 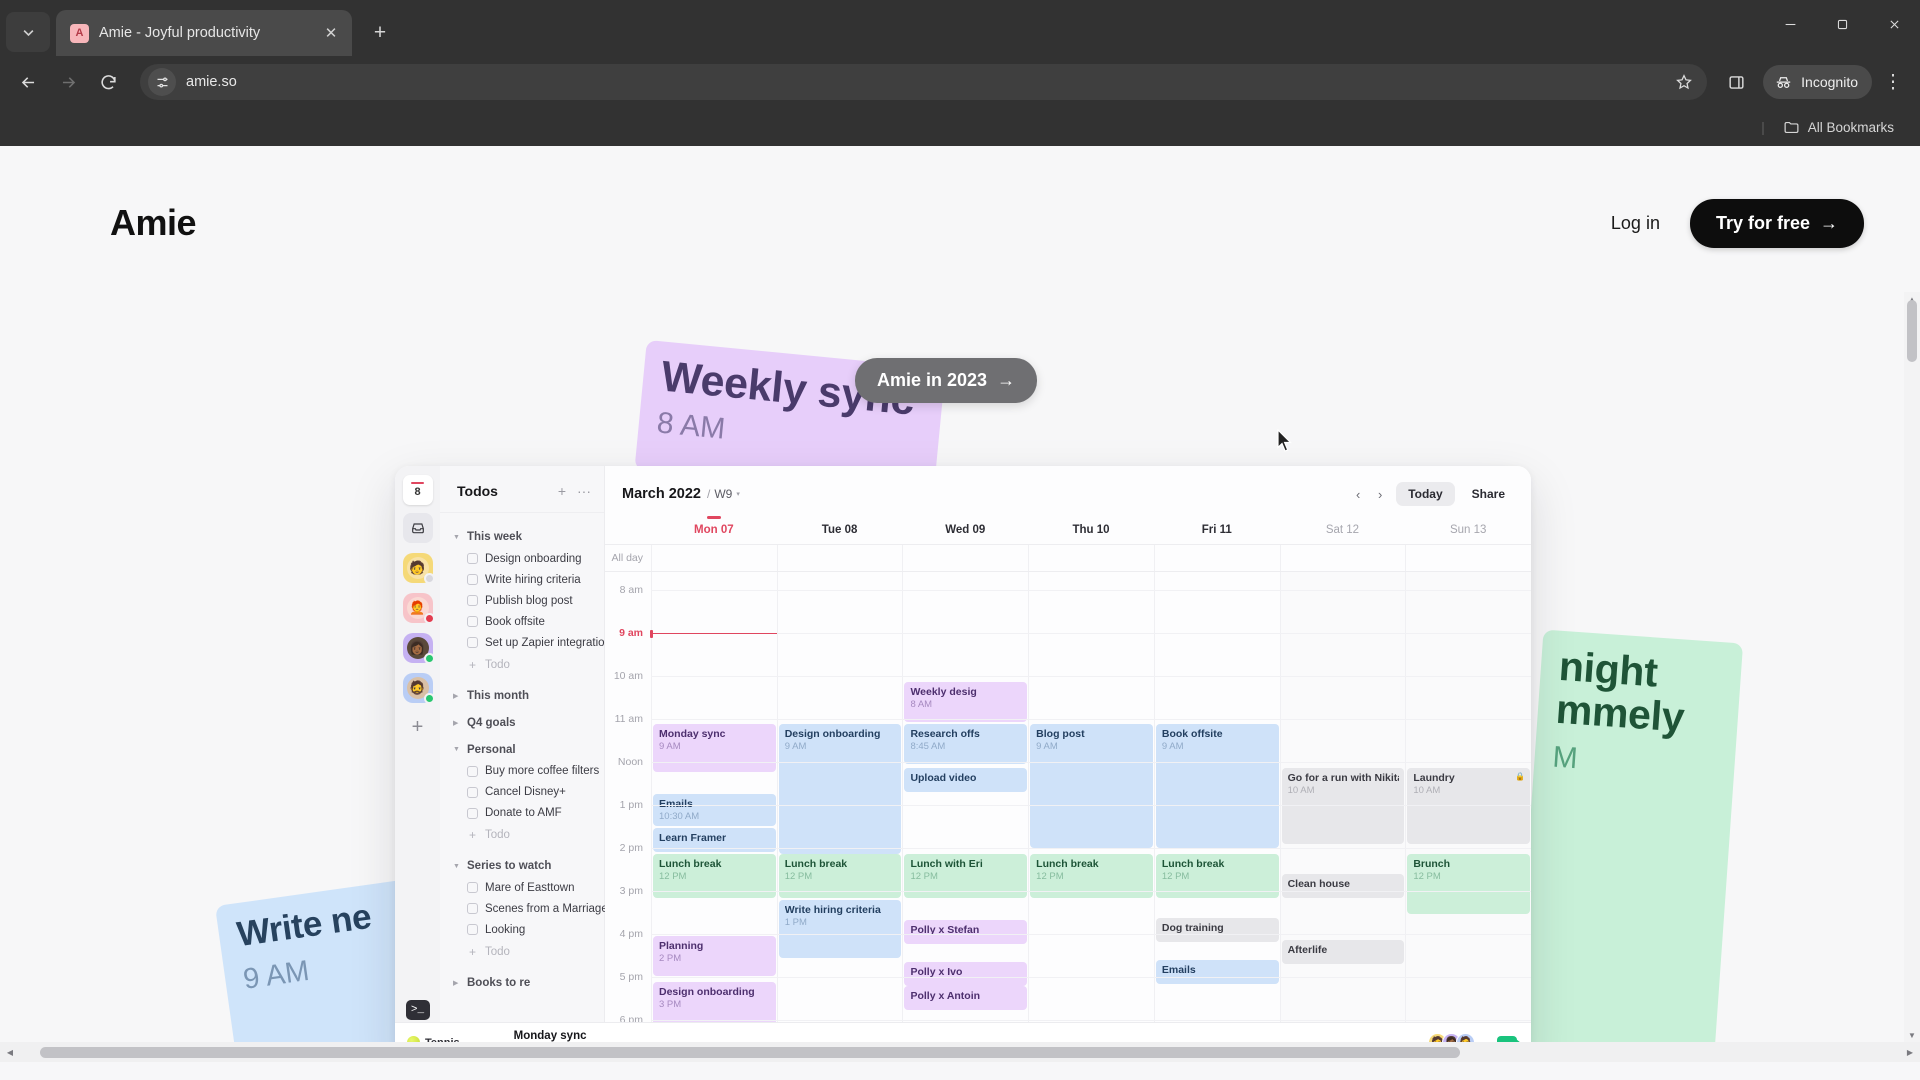 I want to click on day-column-6: Laundry10 AM🔒Brunch12 PMGrocery shop5 PM, so click(x=1468, y=816).